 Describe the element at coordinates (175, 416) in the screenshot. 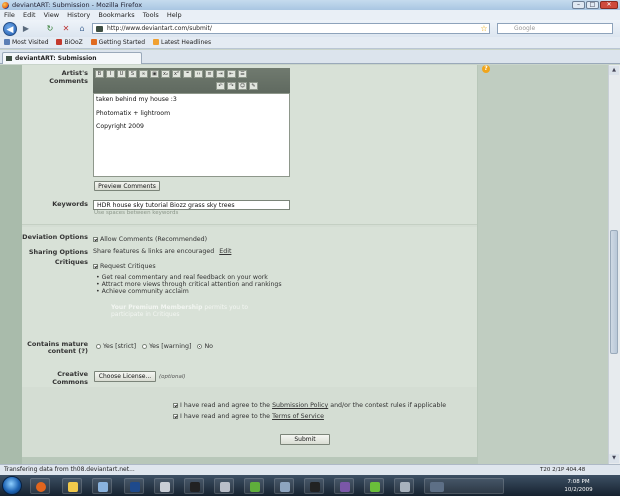

I see `agree-tos-checkbox` at that location.